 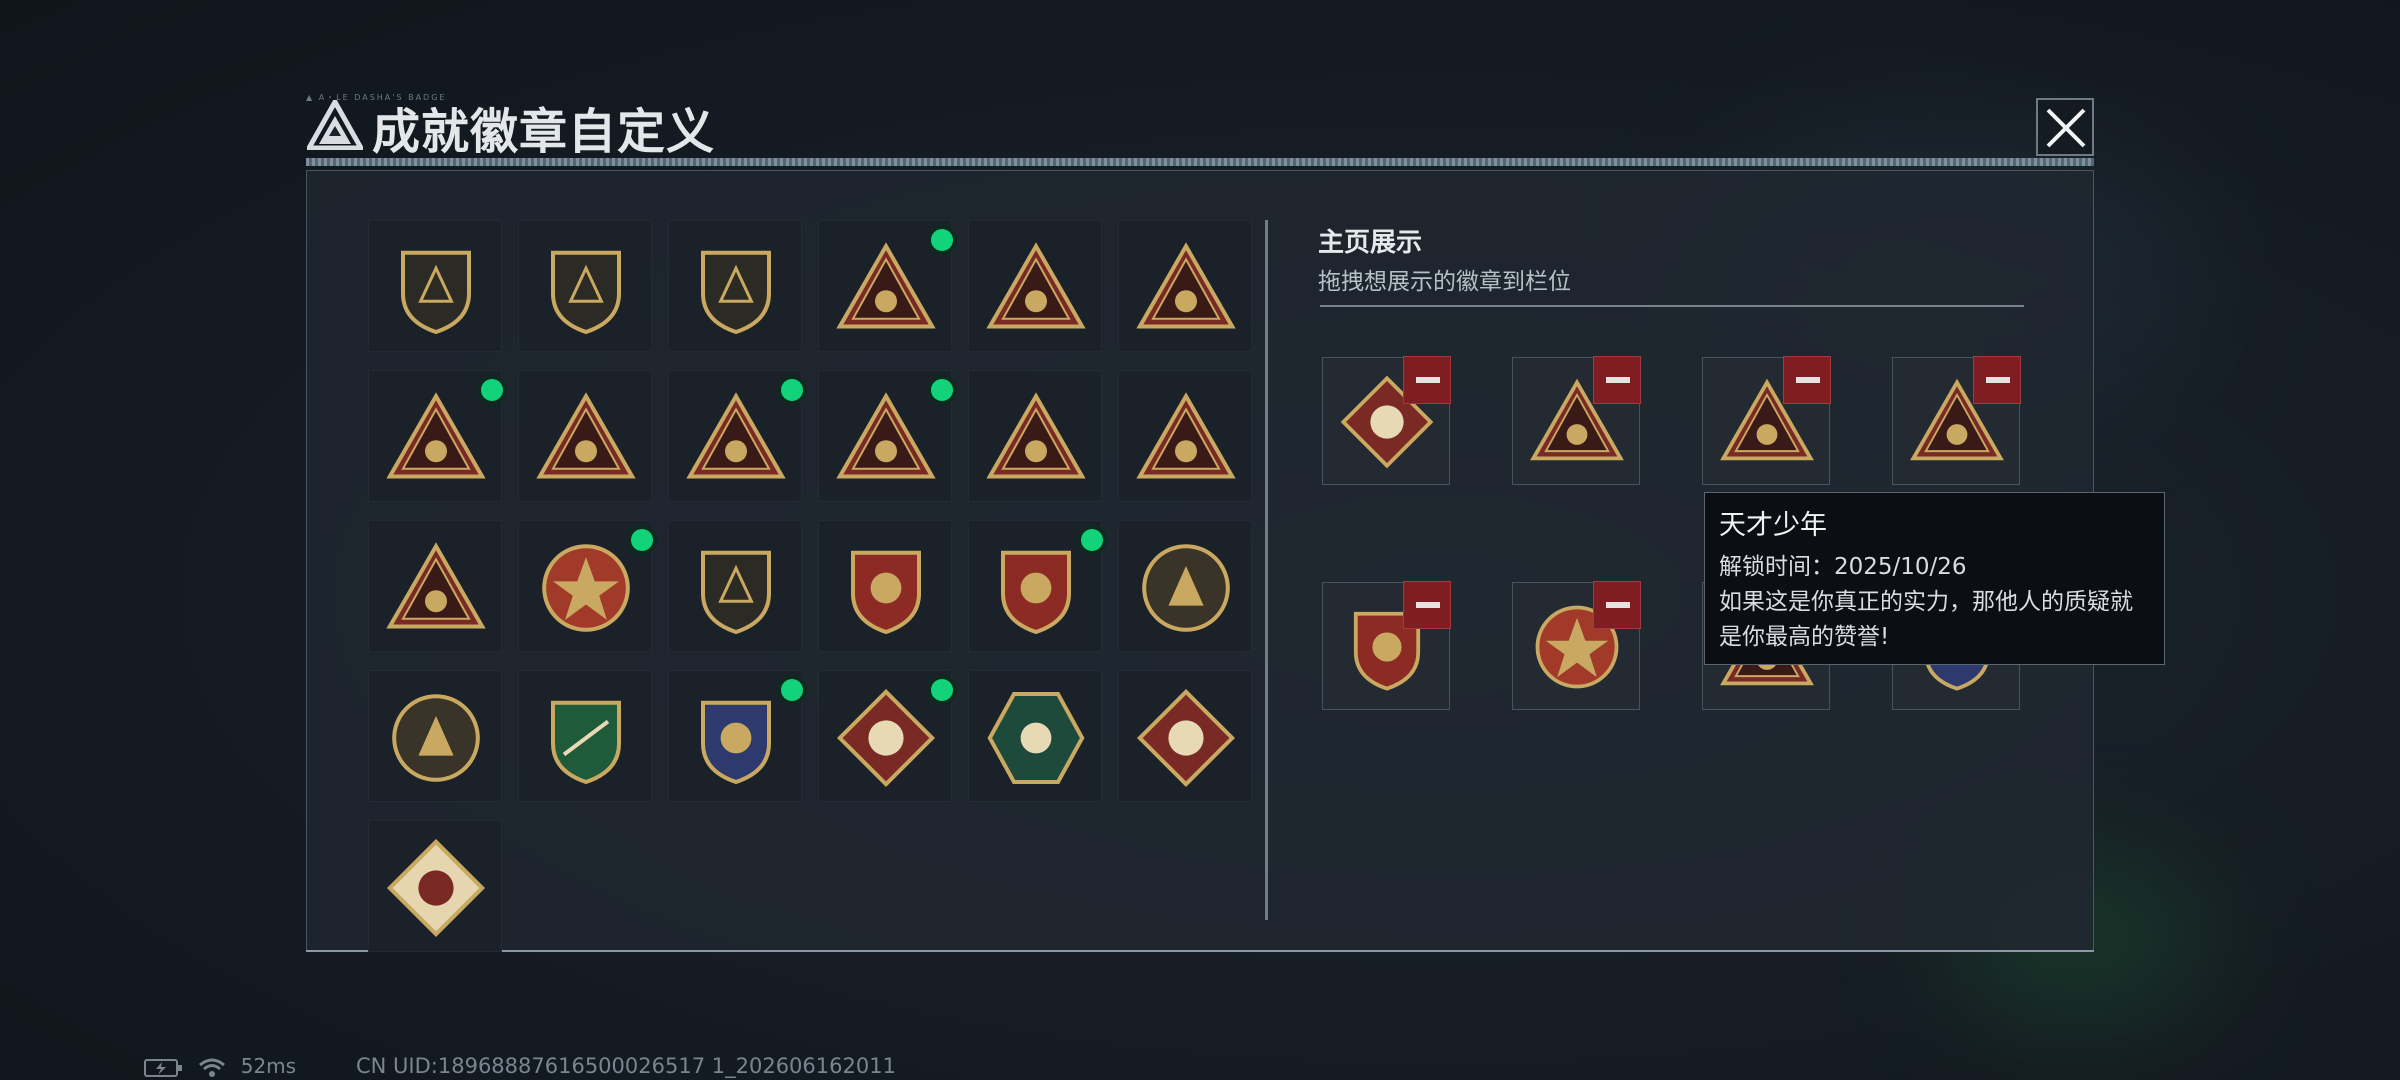 I want to click on green-rifle-shield-icon, so click(x=586, y=742).